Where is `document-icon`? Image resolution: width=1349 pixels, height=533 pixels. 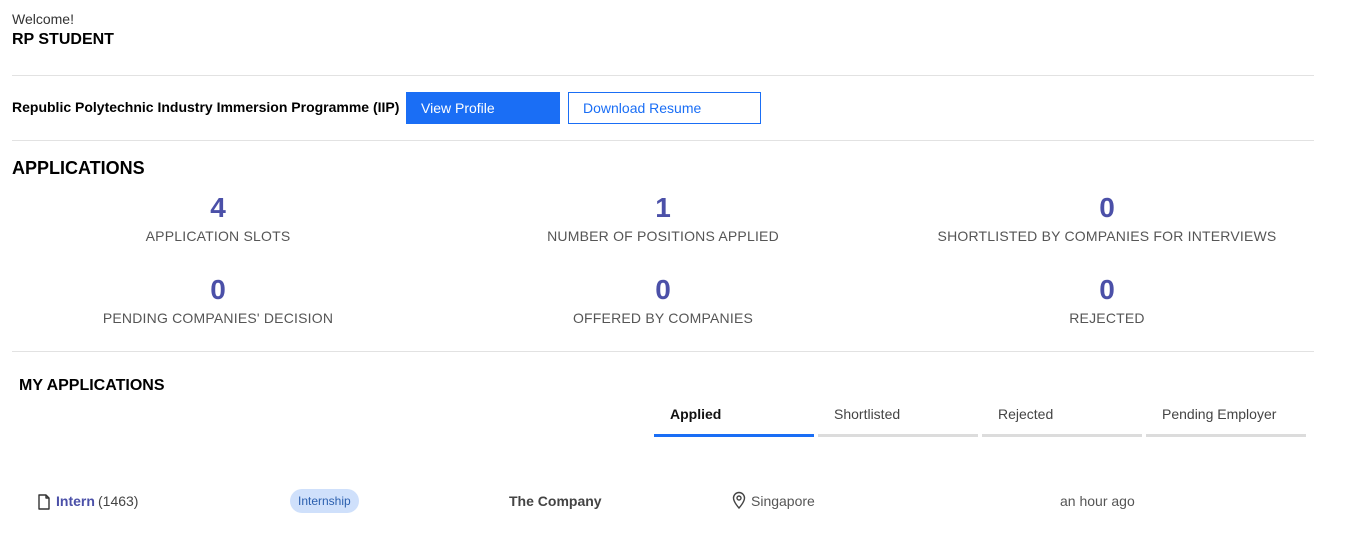 document-icon is located at coordinates (44, 503).